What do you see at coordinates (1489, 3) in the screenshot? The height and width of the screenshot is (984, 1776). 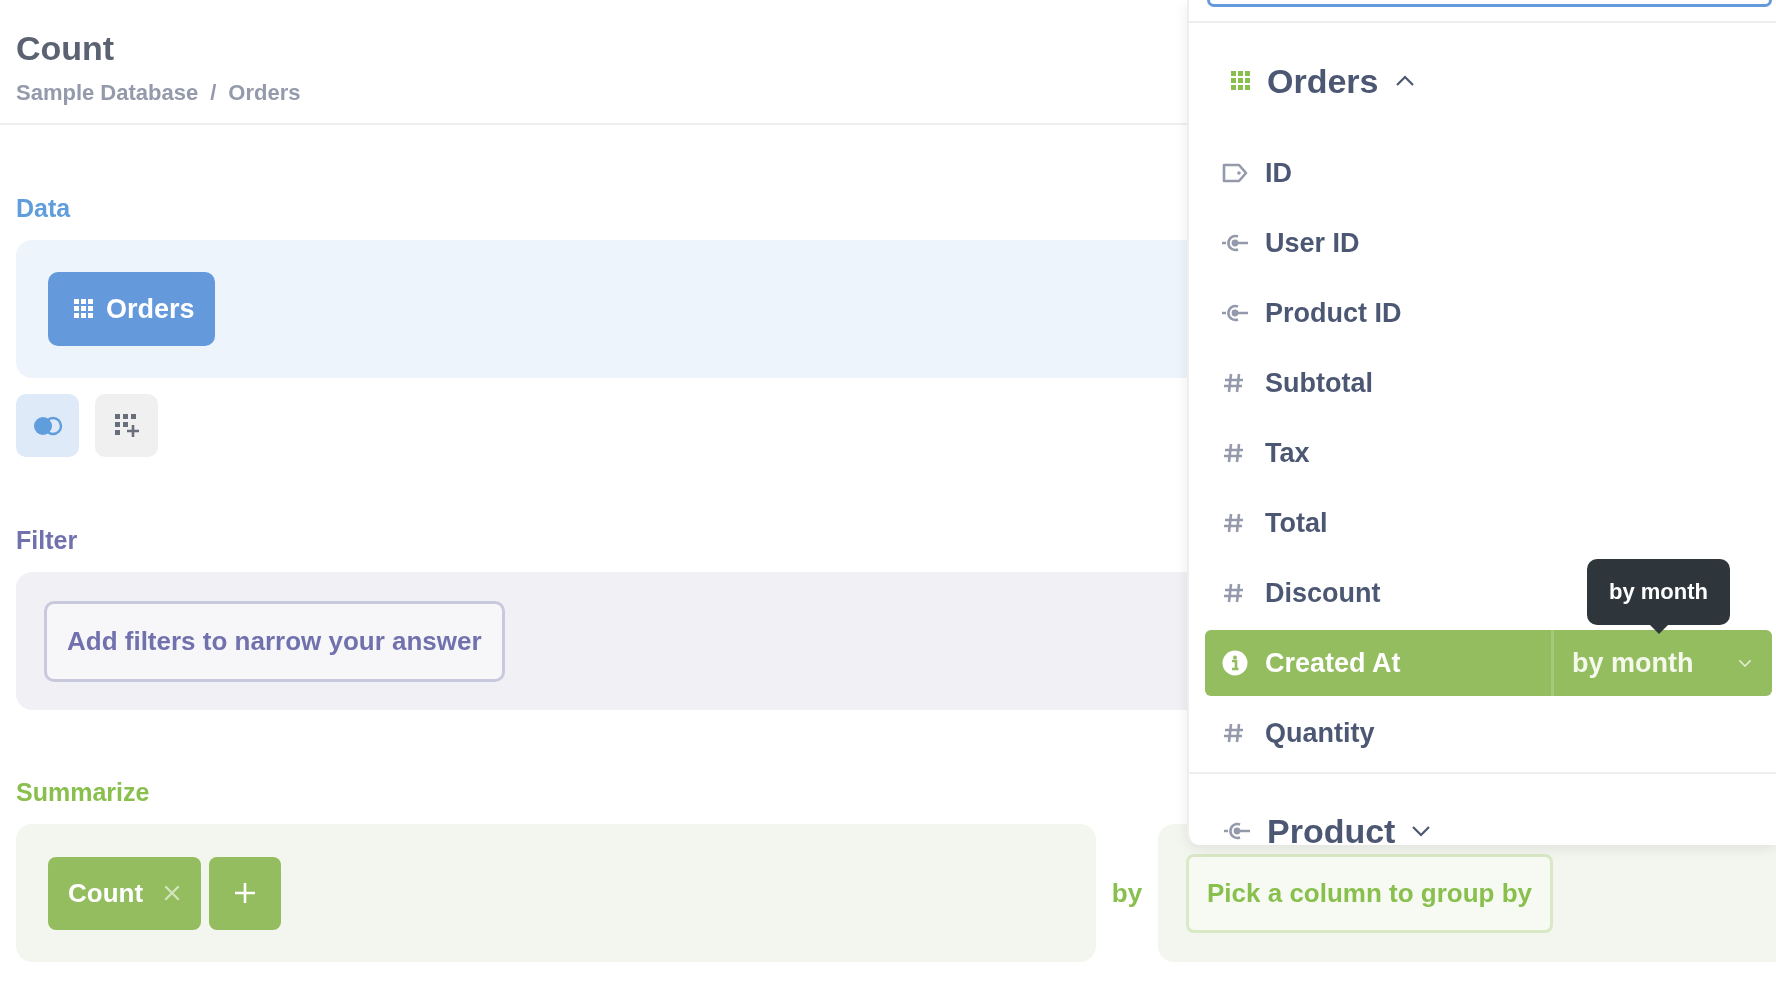 I see `search-field` at bounding box center [1489, 3].